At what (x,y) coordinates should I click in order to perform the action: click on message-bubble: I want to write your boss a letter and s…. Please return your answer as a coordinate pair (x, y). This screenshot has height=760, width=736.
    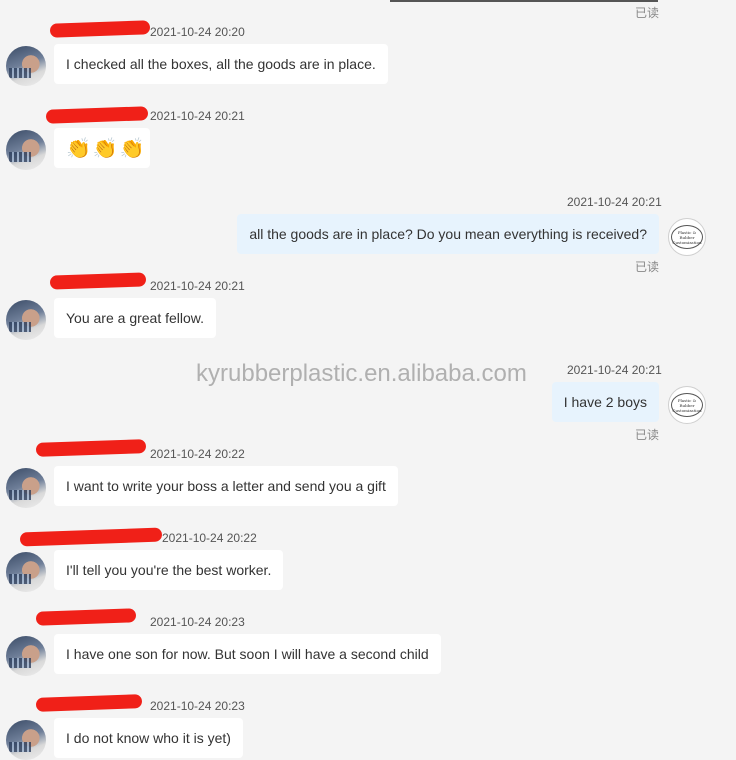
    Looking at the image, I should click on (226, 486).